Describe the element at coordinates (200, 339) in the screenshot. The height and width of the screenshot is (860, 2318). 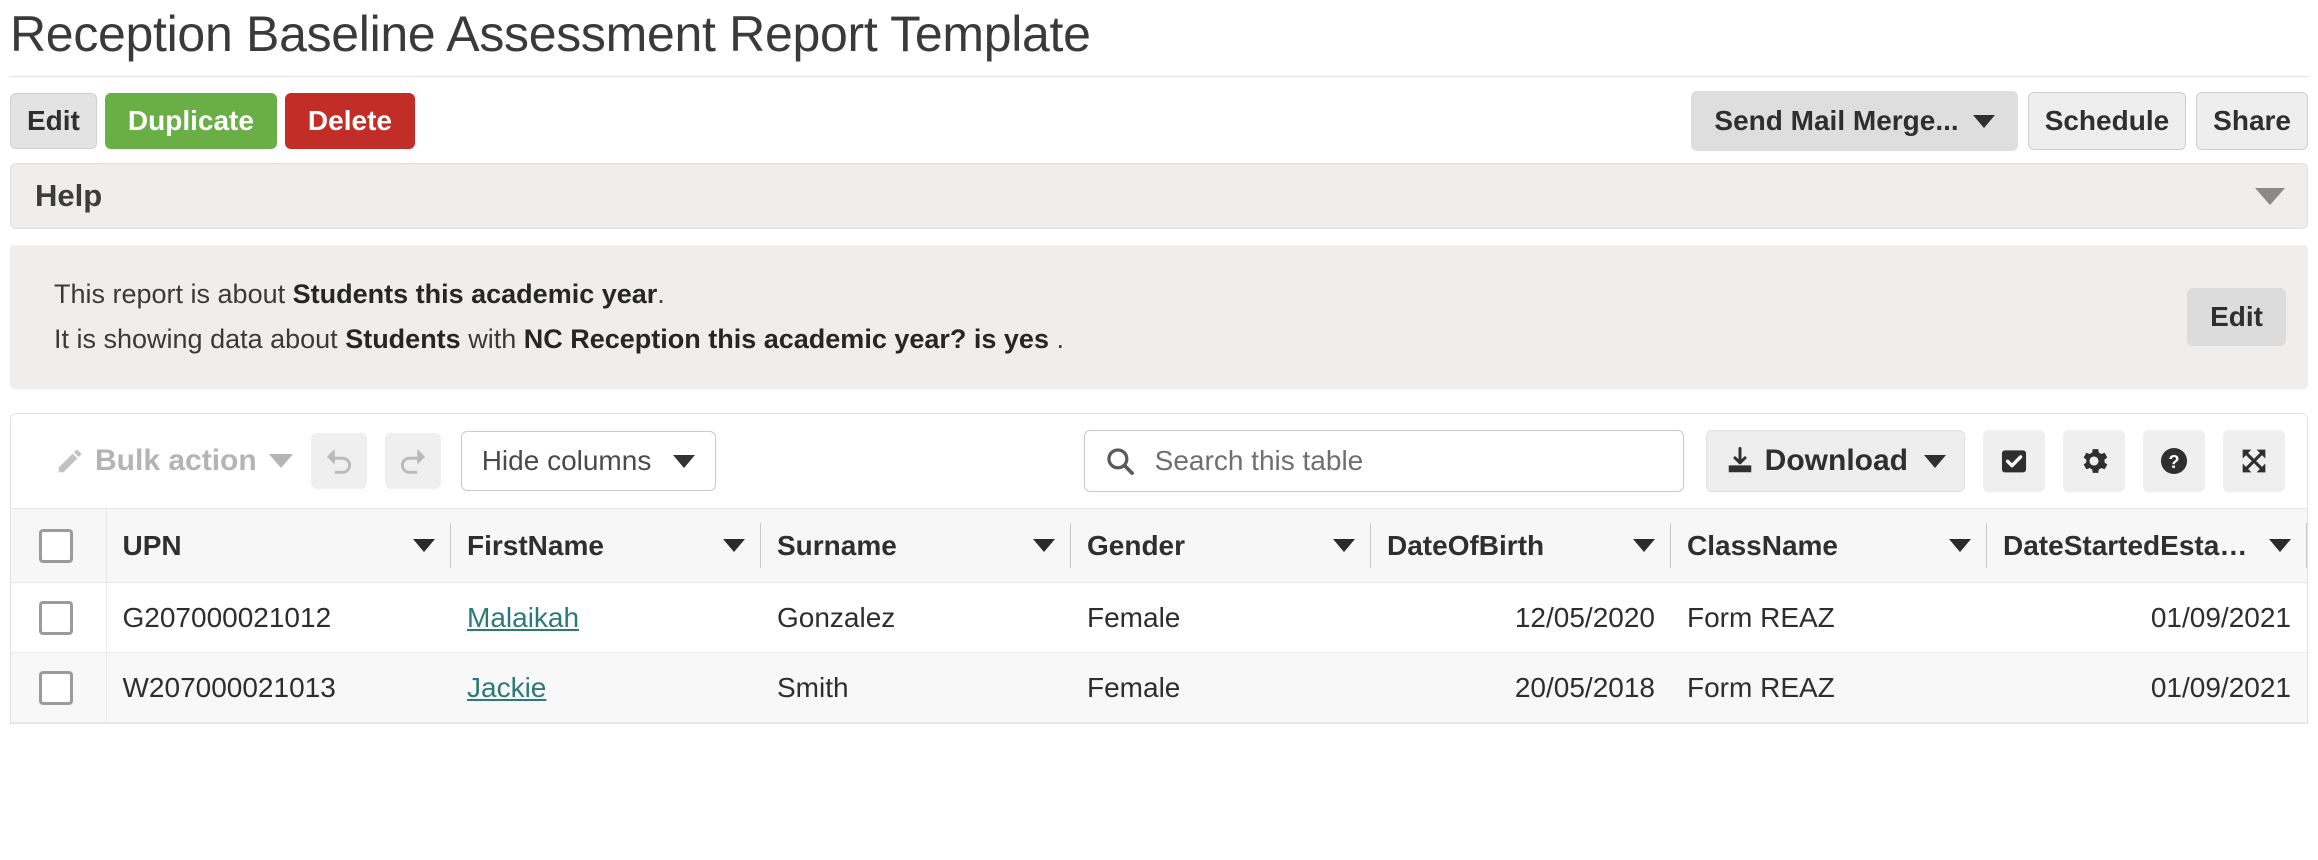
I see `info-line2-prefix: It is showing data about` at that location.